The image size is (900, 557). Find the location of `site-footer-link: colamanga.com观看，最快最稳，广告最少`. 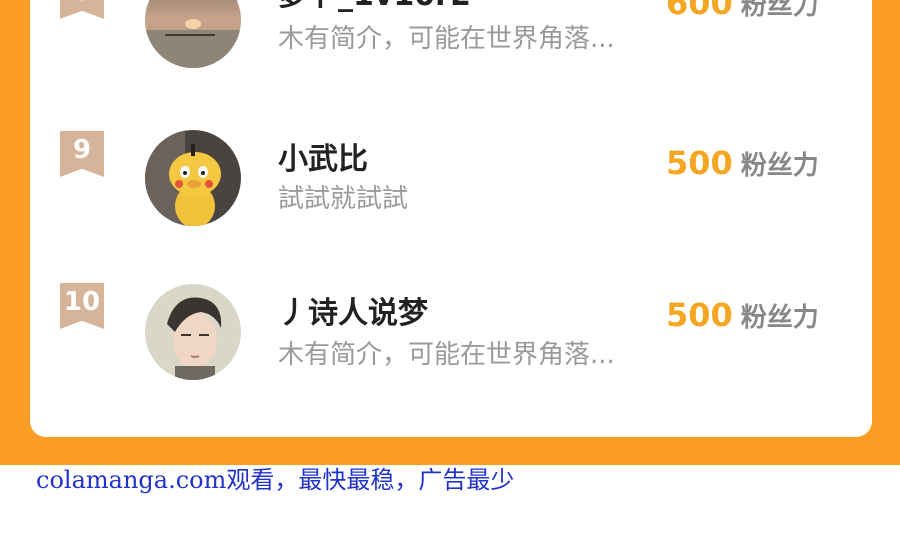

site-footer-link: colamanga.com观看，最快最稳，广告最少 is located at coordinates (275, 477).